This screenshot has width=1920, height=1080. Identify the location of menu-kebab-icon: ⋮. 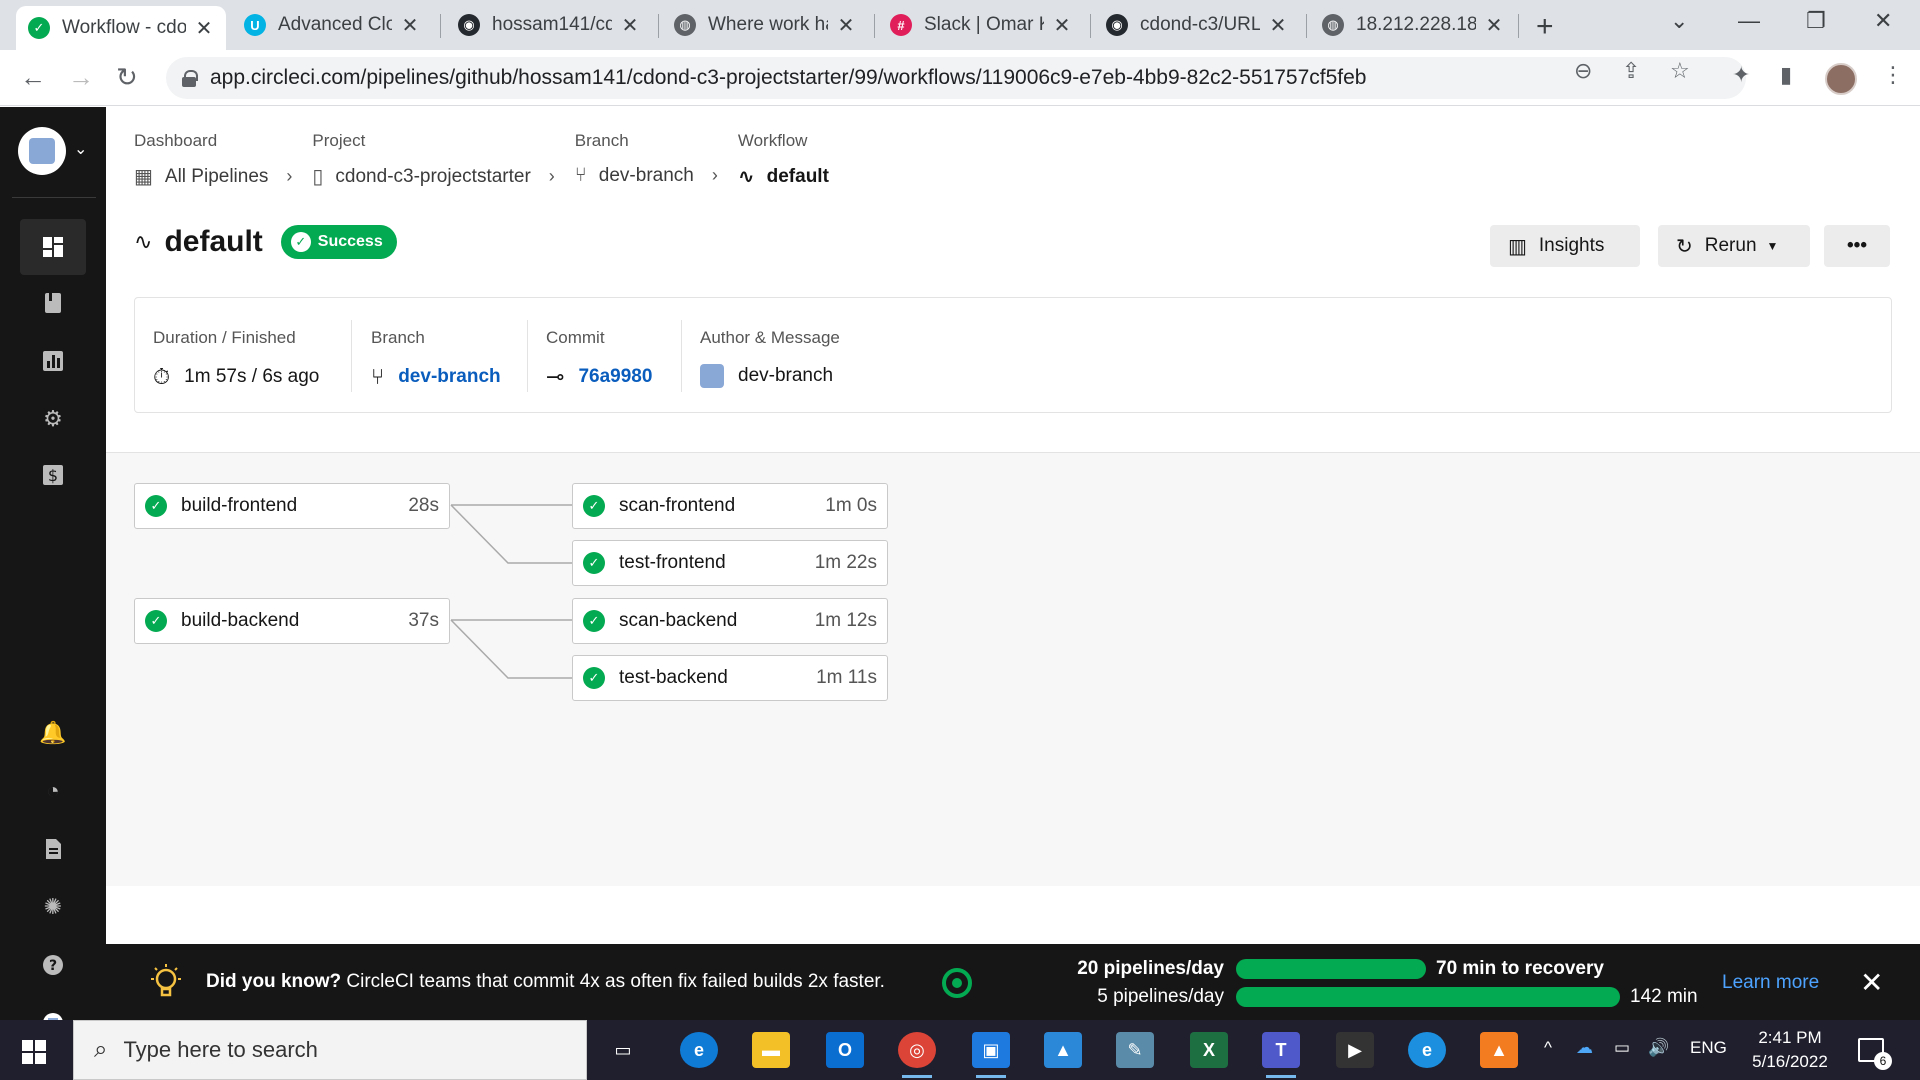
(1893, 75).